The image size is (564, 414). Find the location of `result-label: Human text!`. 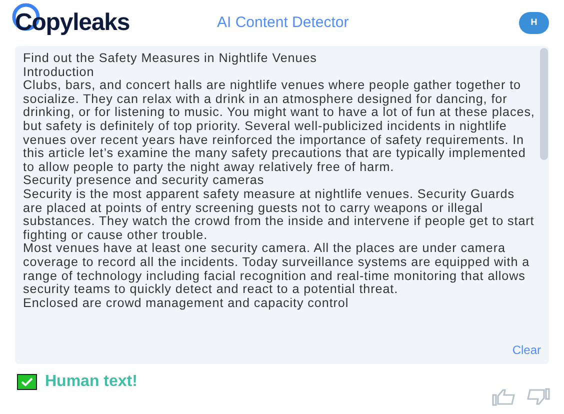

result-label: Human text! is located at coordinates (91, 382).